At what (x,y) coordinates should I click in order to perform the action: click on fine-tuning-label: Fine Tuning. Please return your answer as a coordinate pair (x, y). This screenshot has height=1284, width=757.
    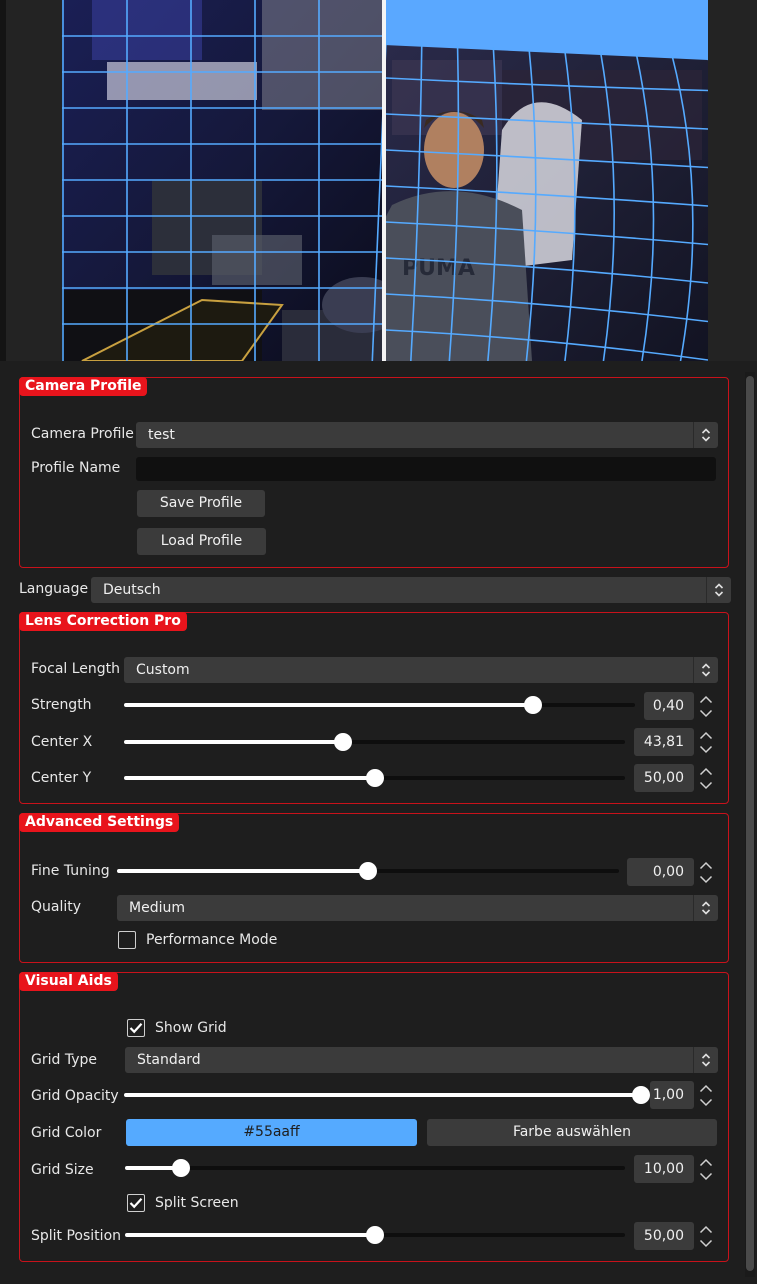
    Looking at the image, I should click on (70, 871).